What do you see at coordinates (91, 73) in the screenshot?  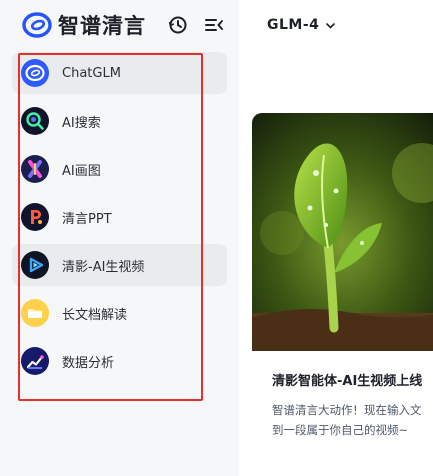 I see `sidebar-item-label: ChatGLM` at bounding box center [91, 73].